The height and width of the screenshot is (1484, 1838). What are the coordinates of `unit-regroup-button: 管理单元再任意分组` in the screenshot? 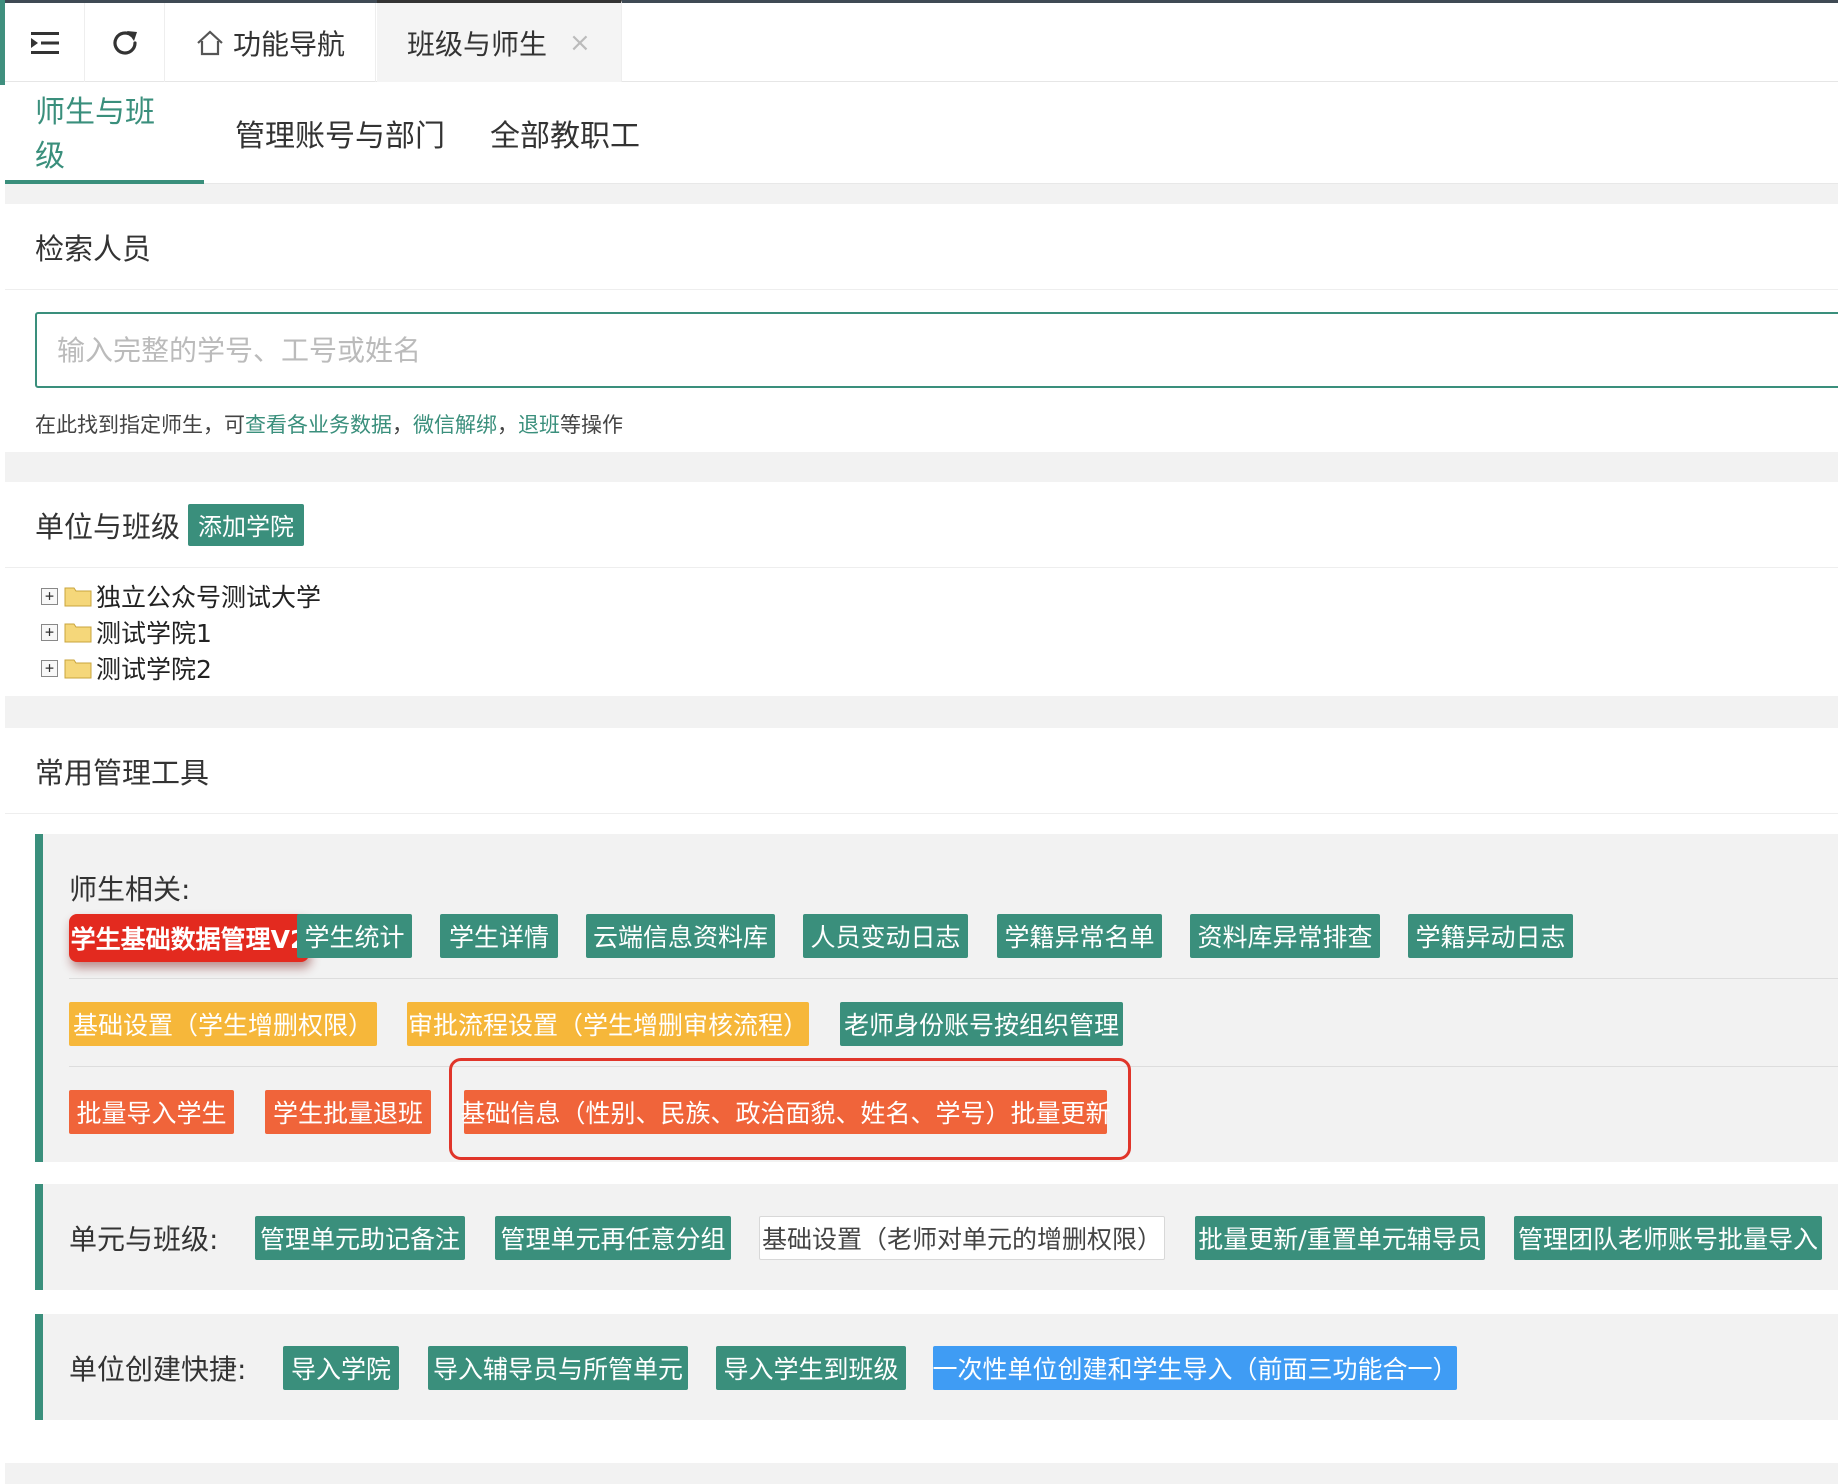 It's located at (613, 1238).